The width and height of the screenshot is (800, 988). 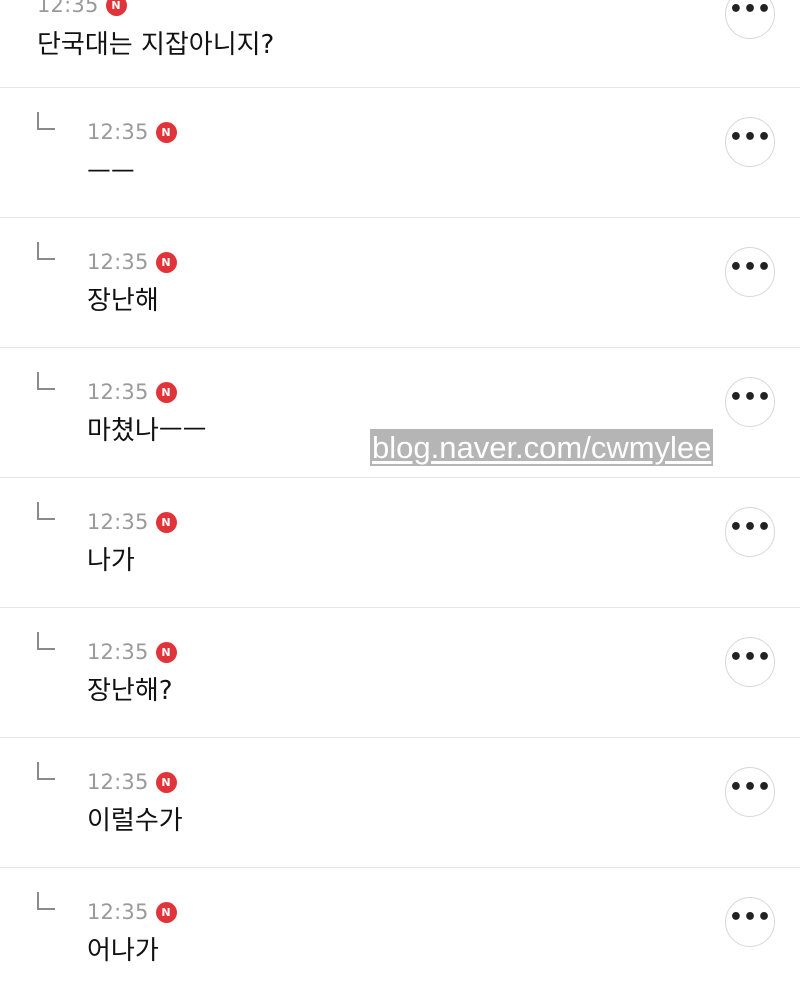 I want to click on watermark-link: blog.naver.com/cwmylee, so click(x=542, y=447).